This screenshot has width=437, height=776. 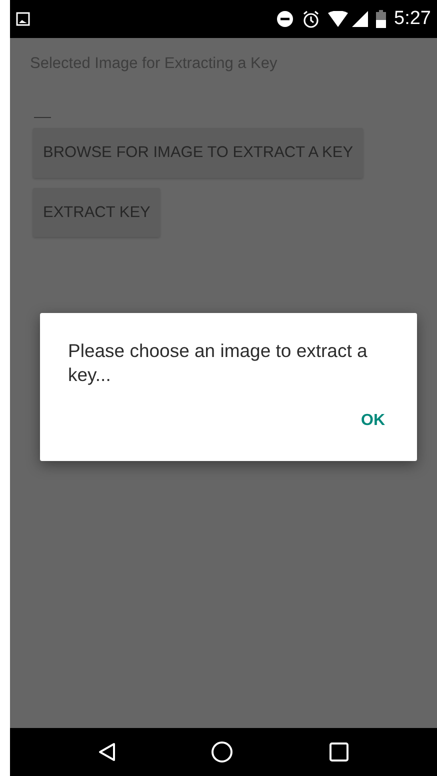 I want to click on back-icon, so click(x=107, y=752).